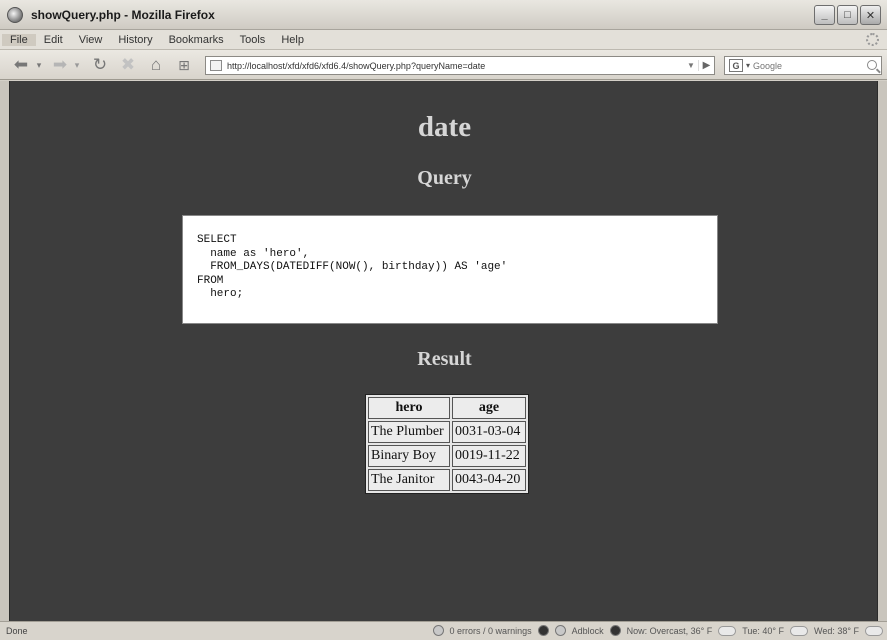  What do you see at coordinates (836, 631) in the screenshot?
I see `weather-wednesday: Wed: 38° F` at bounding box center [836, 631].